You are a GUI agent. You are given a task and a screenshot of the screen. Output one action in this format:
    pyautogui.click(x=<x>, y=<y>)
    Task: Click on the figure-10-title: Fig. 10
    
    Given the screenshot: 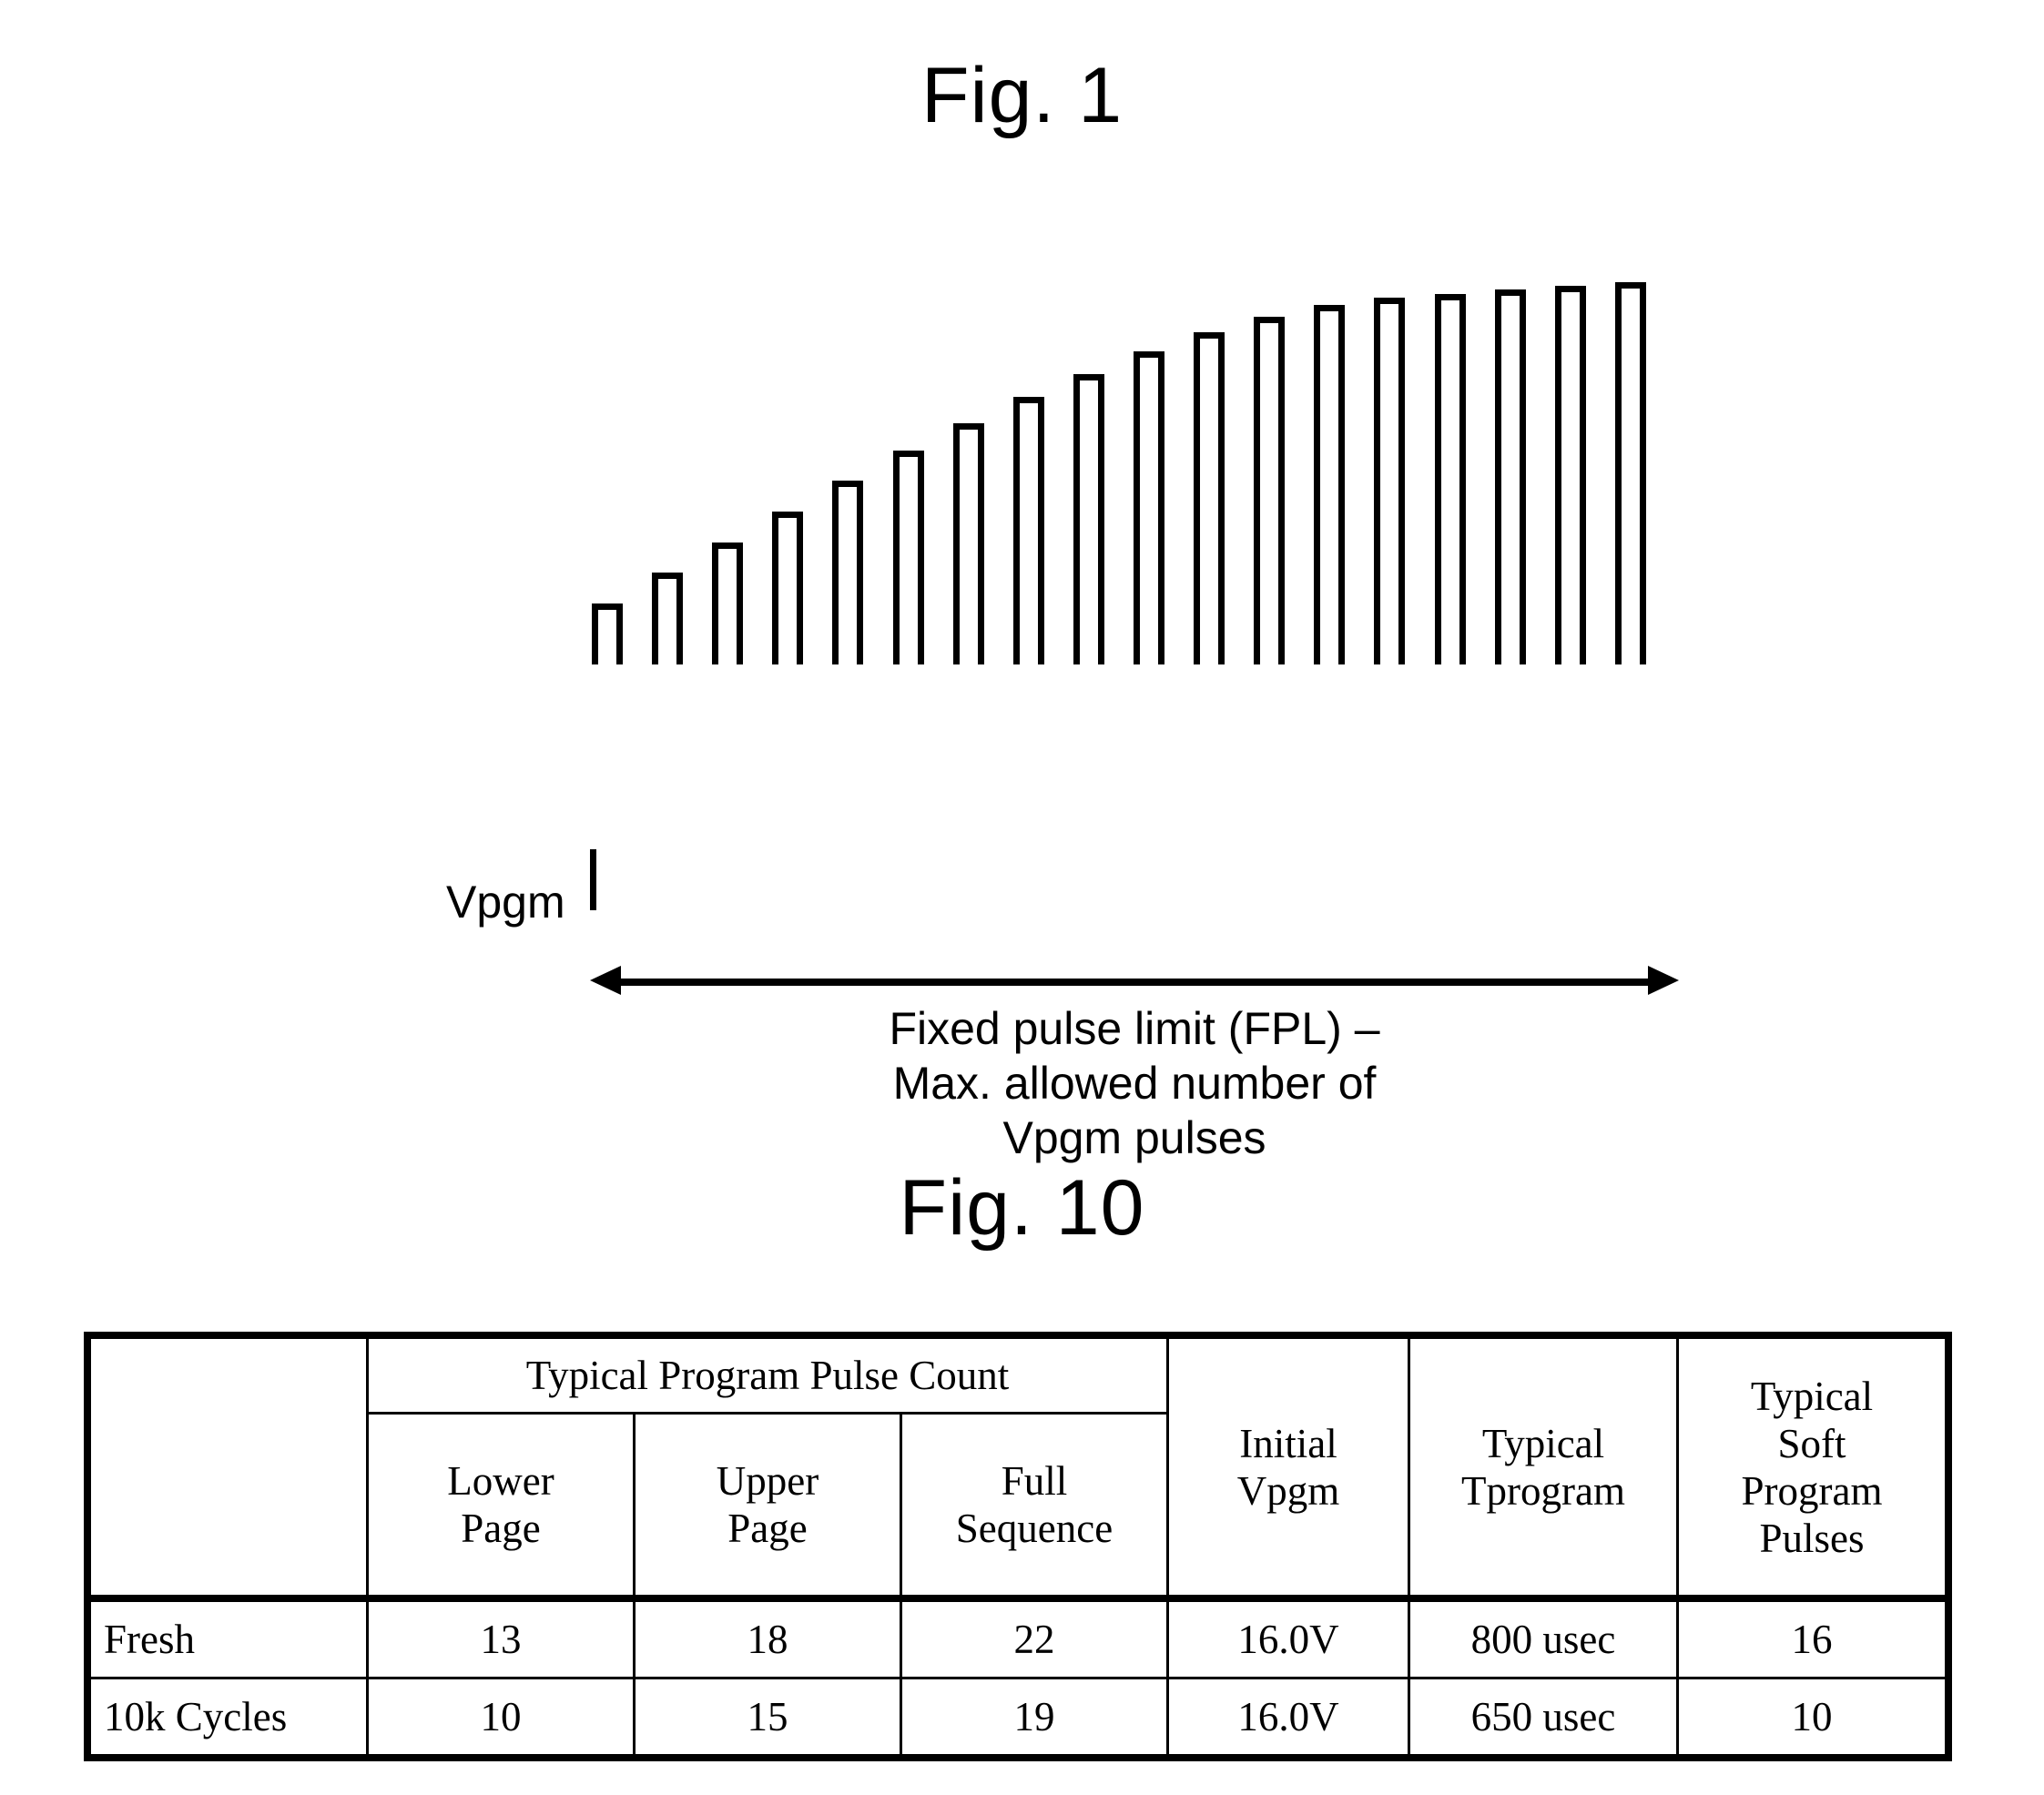 What is the action you would take?
    pyautogui.click(x=1022, y=1208)
    